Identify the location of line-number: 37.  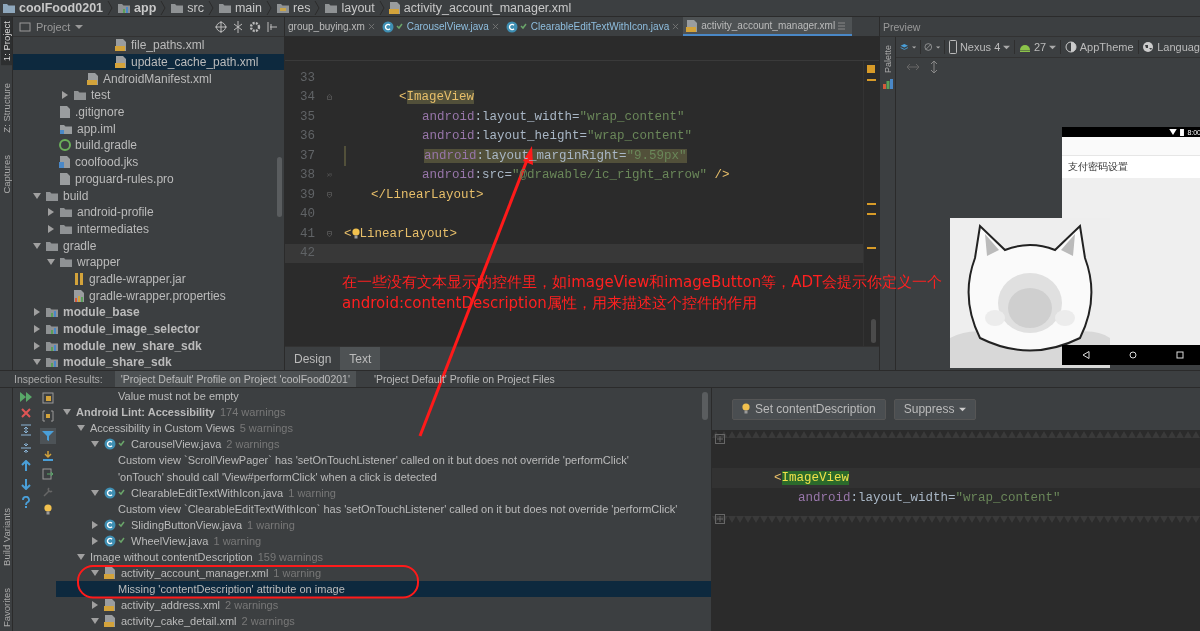
(307, 155).